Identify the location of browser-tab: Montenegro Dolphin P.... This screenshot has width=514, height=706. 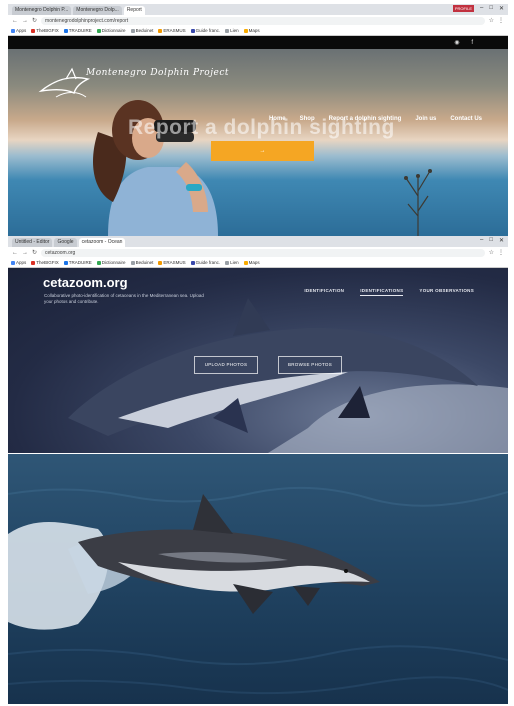
(42, 10).